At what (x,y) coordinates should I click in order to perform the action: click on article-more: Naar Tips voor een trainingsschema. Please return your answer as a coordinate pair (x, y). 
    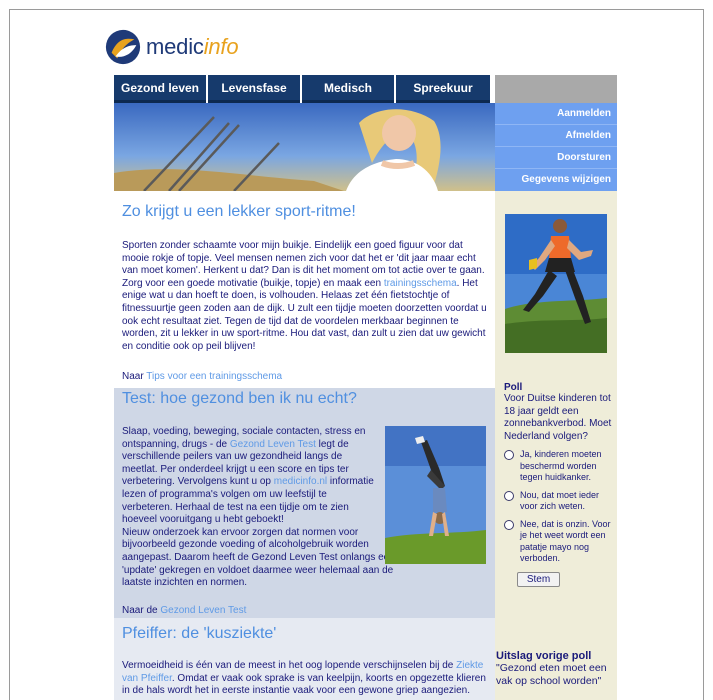
    Looking at the image, I should click on (304, 376).